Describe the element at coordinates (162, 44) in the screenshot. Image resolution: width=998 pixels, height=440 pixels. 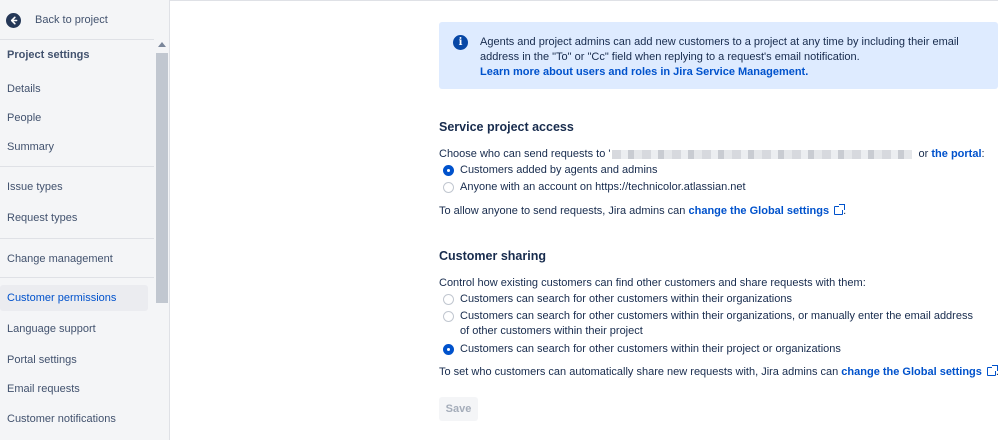
I see `scroll-up-arrow-icon` at that location.